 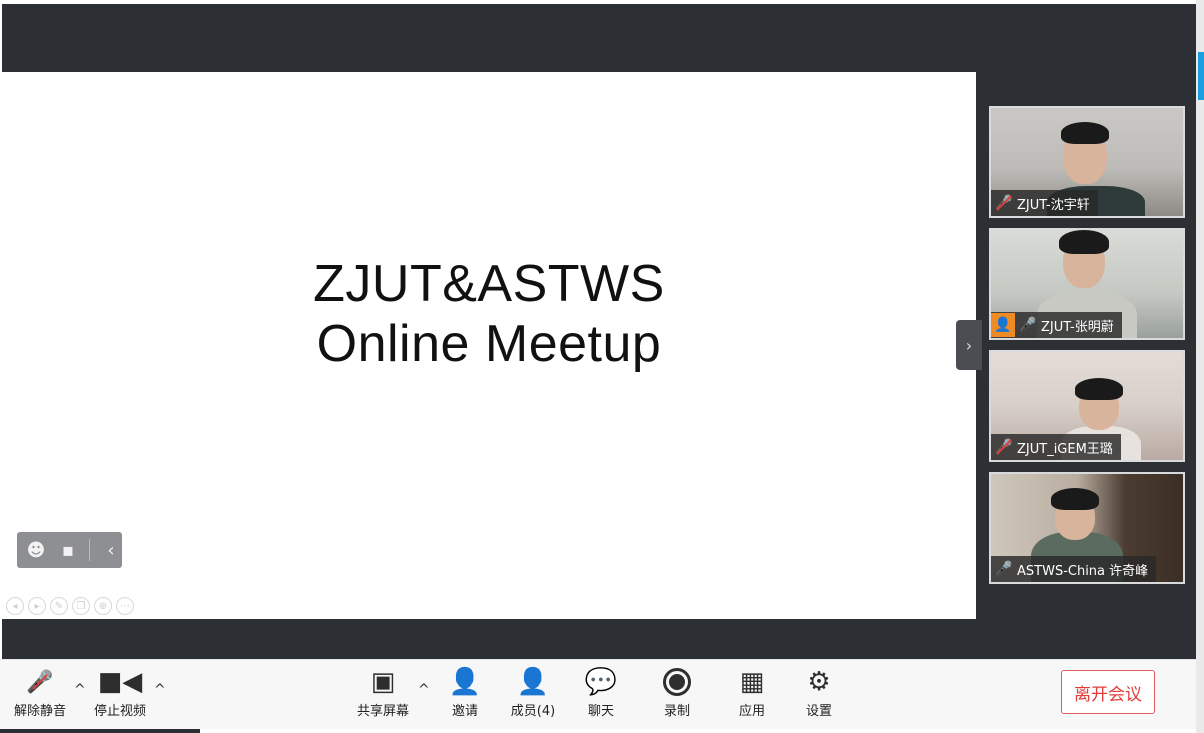 I want to click on audio-options-caret-icon: ^, so click(x=80, y=690).